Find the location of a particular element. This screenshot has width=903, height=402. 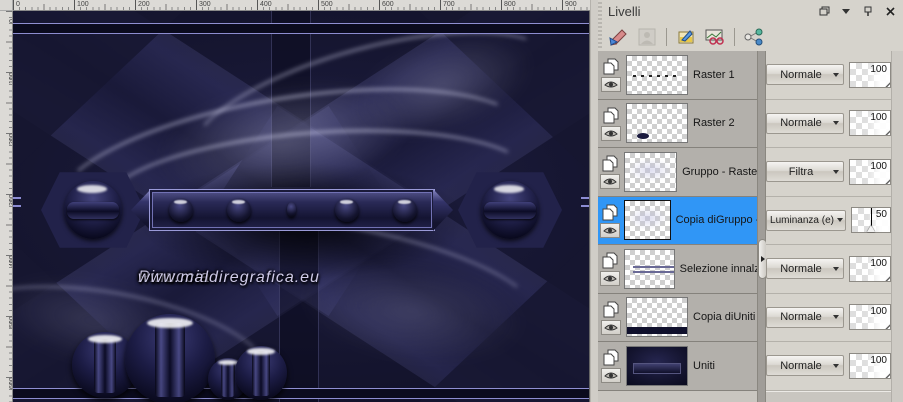

ruler-label: 700 is located at coordinates (447, 5).